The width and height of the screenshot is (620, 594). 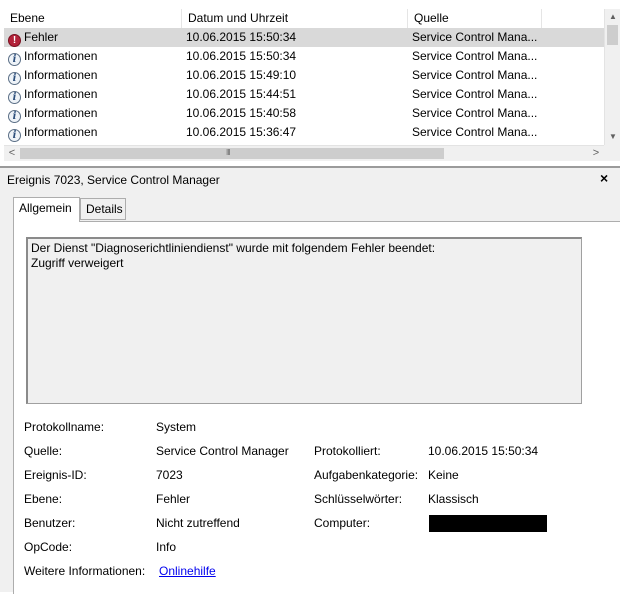 What do you see at coordinates (358, 499) in the screenshot?
I see `keywords-label: Schlüsselwörter:` at bounding box center [358, 499].